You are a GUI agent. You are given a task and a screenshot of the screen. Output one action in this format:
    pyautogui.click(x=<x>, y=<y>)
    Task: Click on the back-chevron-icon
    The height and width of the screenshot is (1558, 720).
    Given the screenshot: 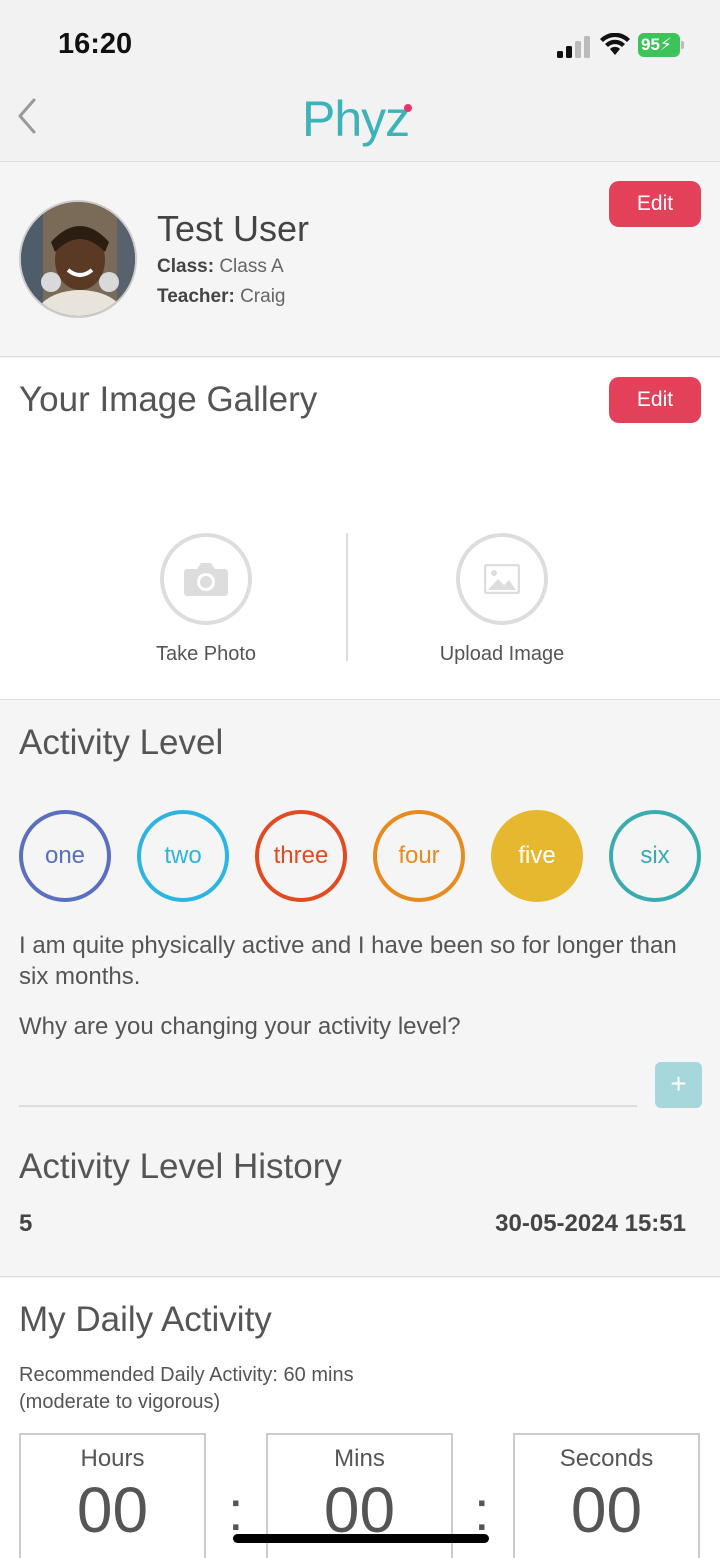 What is the action you would take?
    pyautogui.click(x=29, y=116)
    